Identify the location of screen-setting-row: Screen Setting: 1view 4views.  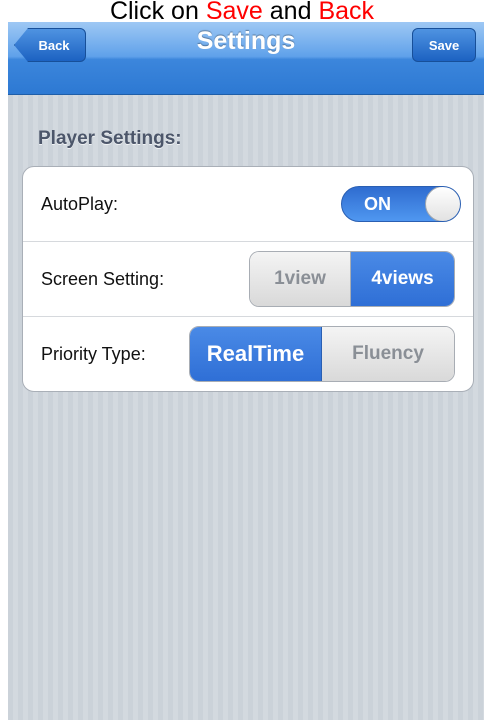
(248, 279).